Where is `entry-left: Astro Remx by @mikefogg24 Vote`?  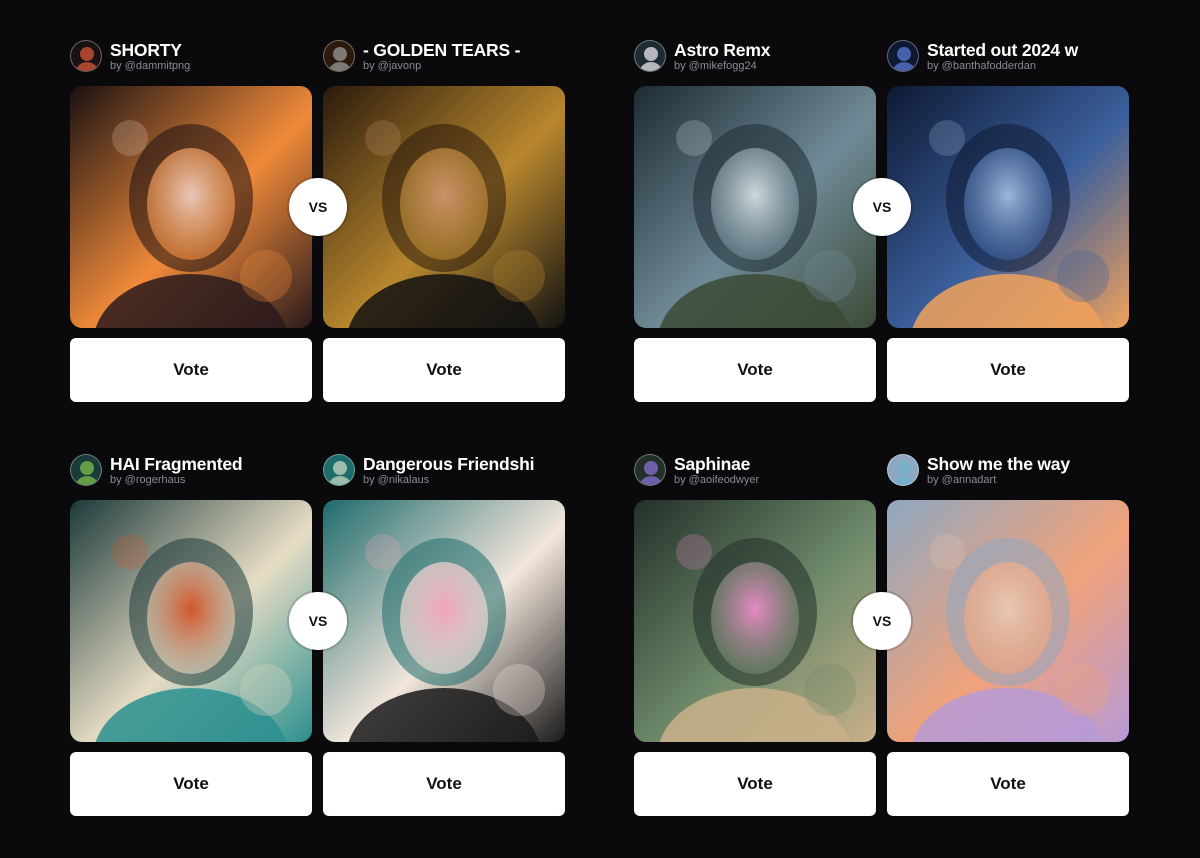 entry-left: Astro Remx by @mikefogg24 Vote is located at coordinates (755, 221).